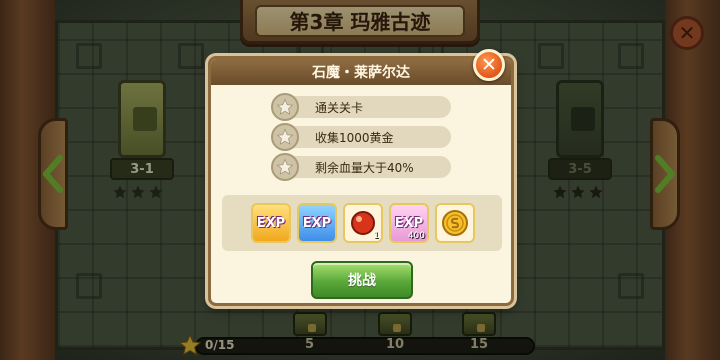 Image resolution: width=720 pixels, height=360 pixels. Describe the element at coordinates (416, 236) in the screenshot. I see `reward-quantity: 400` at that location.